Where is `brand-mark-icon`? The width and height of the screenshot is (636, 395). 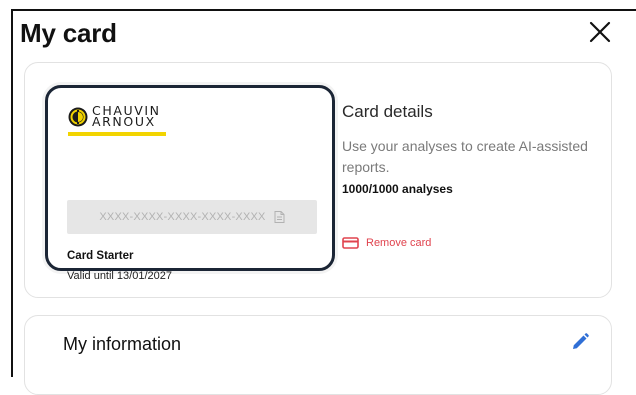 brand-mark-icon is located at coordinates (78, 117).